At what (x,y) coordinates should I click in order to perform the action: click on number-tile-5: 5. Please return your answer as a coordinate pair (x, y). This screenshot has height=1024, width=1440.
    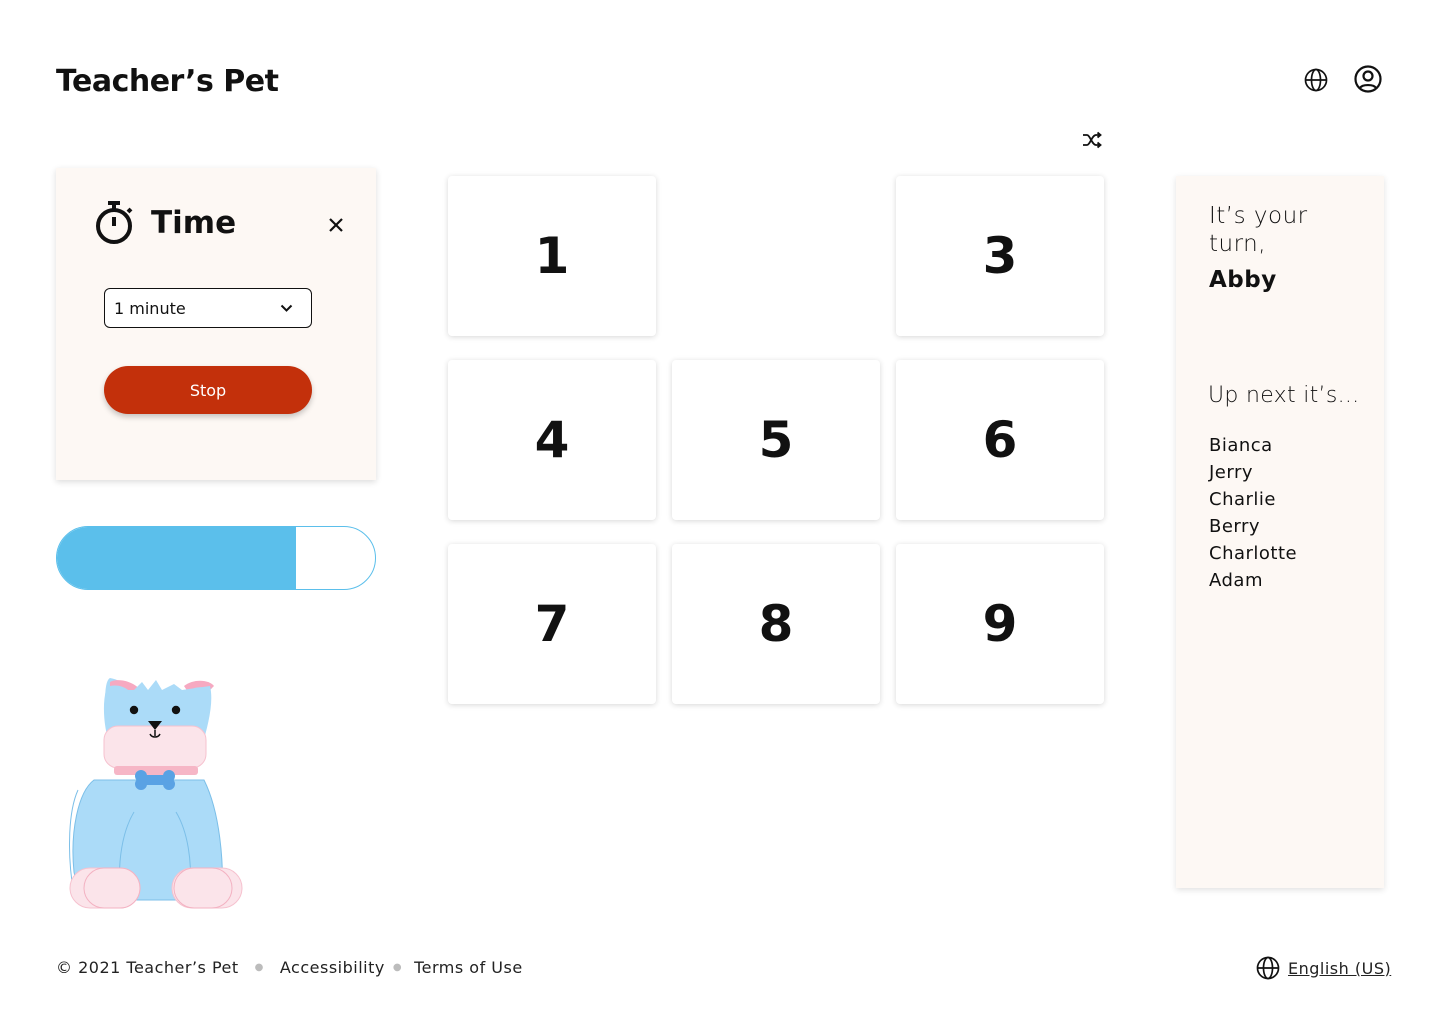
    Looking at the image, I should click on (776, 440).